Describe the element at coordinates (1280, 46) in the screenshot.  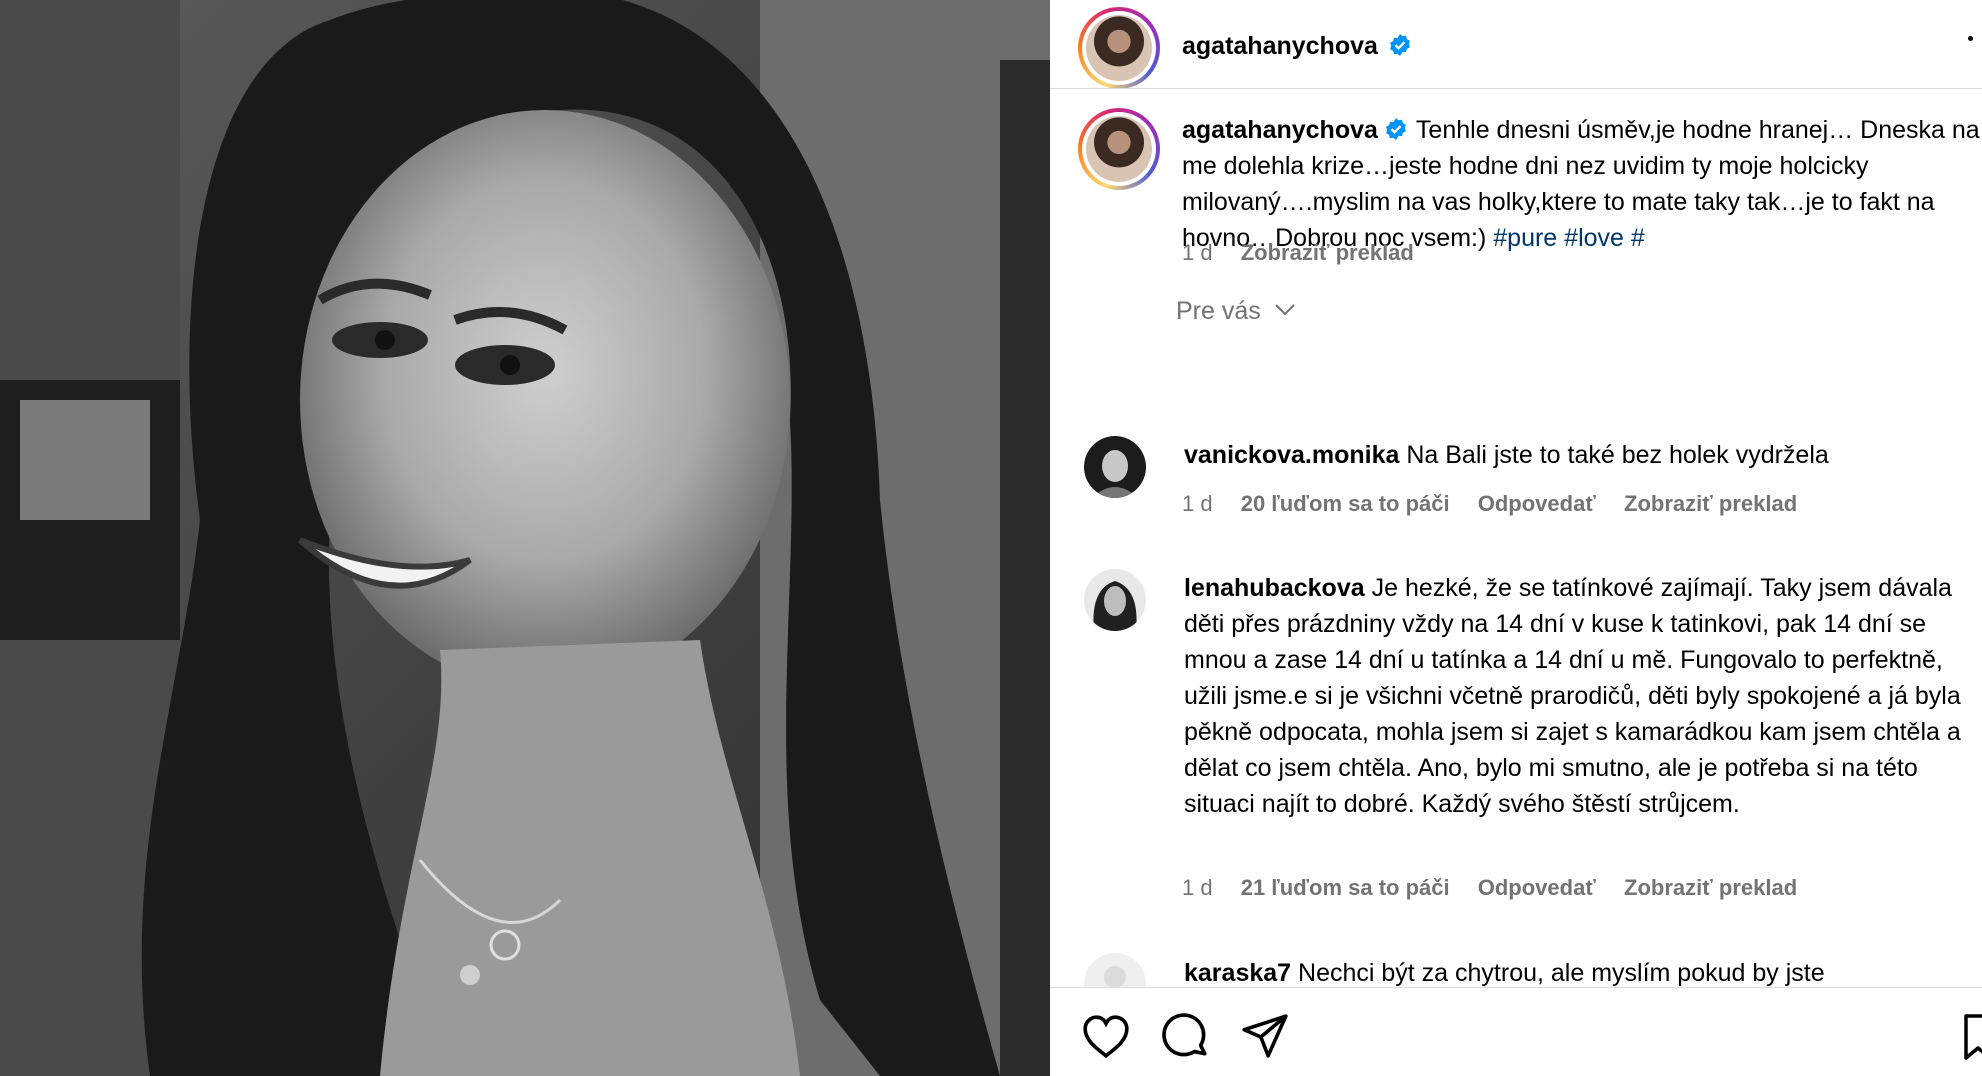
I see `author-username: agatahanychova` at that location.